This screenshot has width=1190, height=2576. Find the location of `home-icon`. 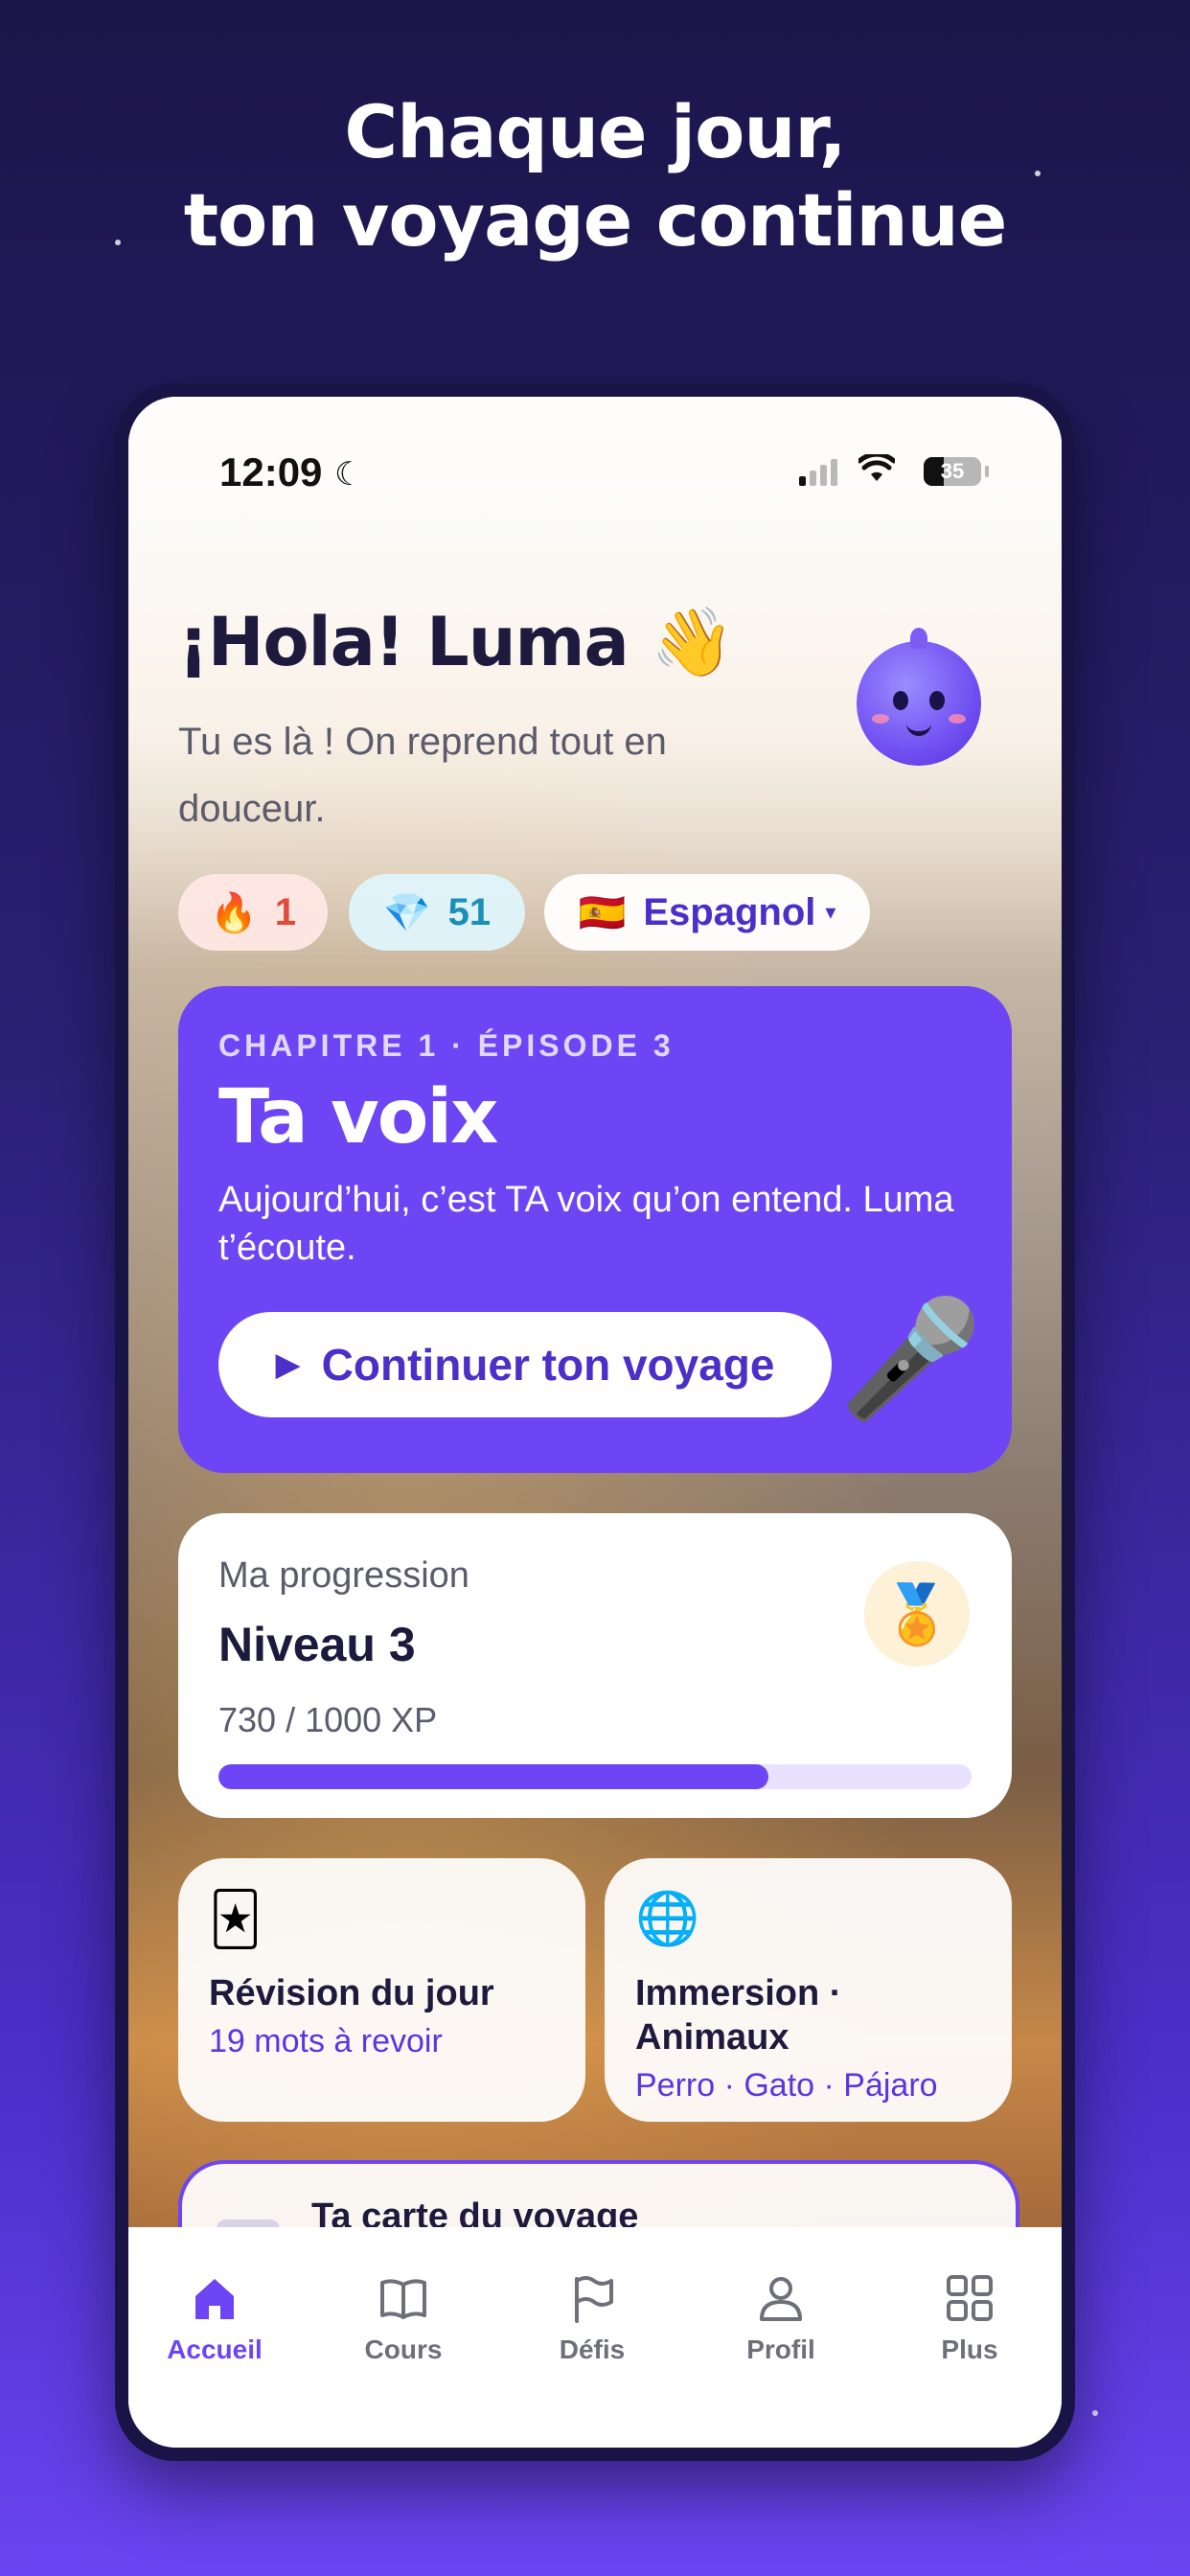

home-icon is located at coordinates (214, 2298).